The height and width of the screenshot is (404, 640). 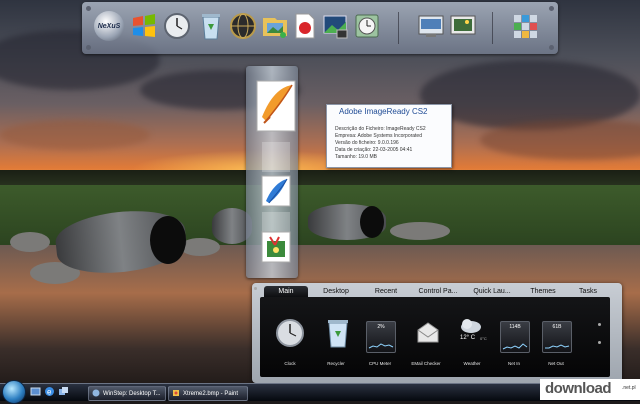 What do you see at coordinates (255, 288) in the screenshot?
I see `panel-grip` at bounding box center [255, 288].